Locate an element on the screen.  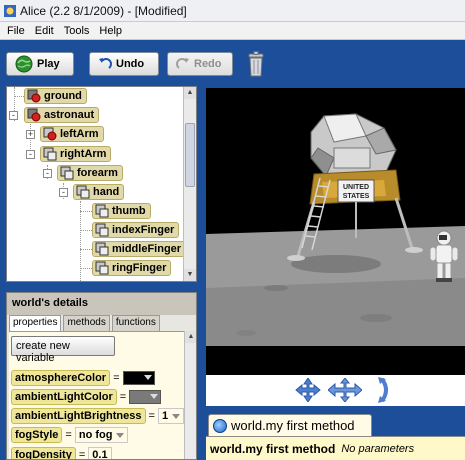
property-name: ambientLightBrightness is located at coordinates (78, 416).